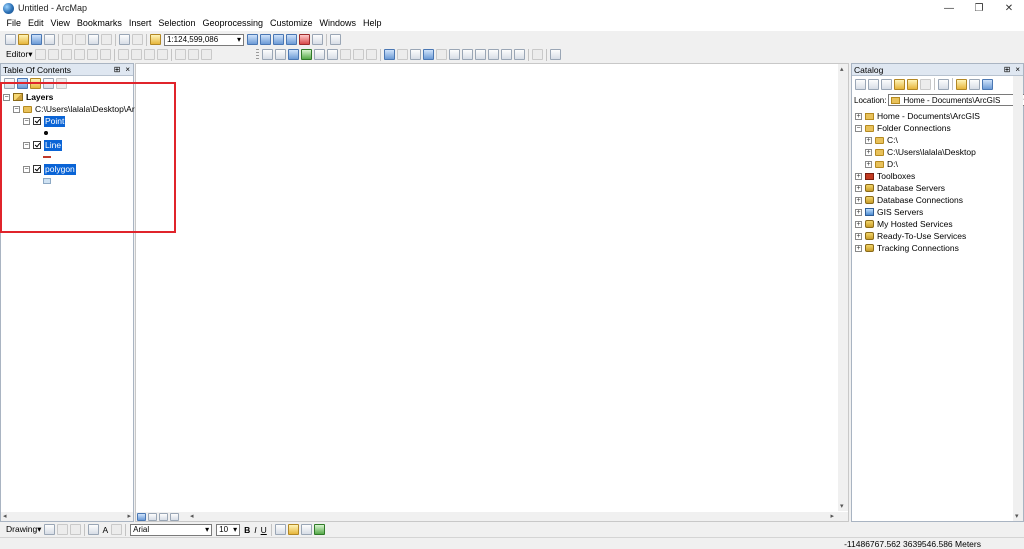 The height and width of the screenshot is (549, 1024). Describe the element at coordinates (93, 39) in the screenshot. I see `paste-icon` at that location.